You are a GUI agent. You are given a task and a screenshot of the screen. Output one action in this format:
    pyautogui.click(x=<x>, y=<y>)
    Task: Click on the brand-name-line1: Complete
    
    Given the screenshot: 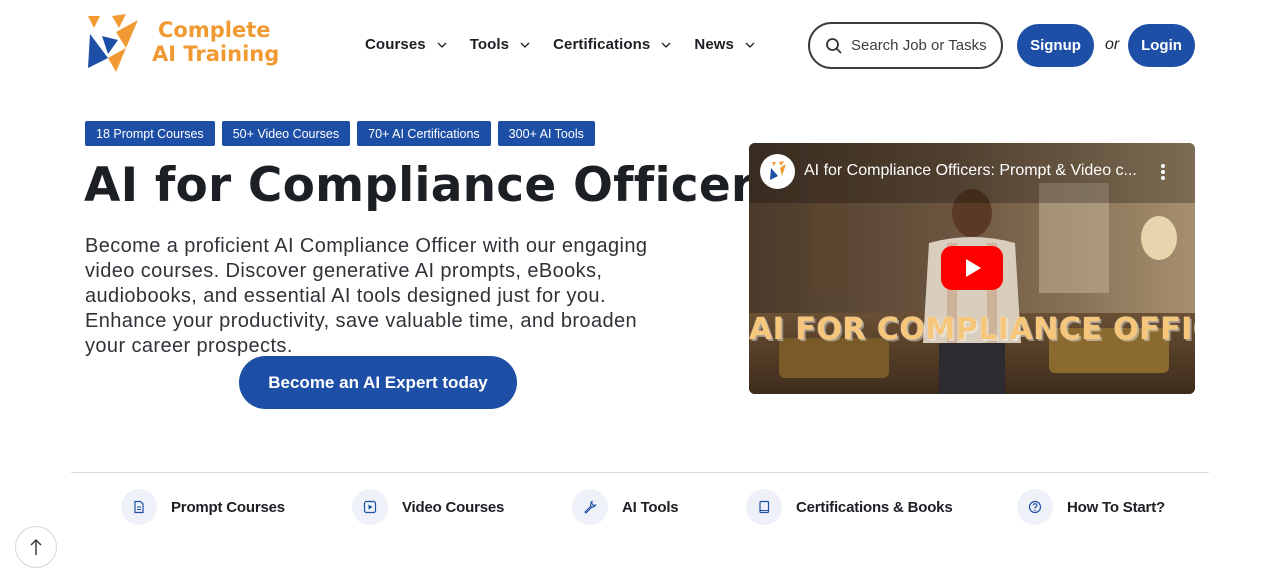 What is the action you would take?
    pyautogui.click(x=214, y=30)
    